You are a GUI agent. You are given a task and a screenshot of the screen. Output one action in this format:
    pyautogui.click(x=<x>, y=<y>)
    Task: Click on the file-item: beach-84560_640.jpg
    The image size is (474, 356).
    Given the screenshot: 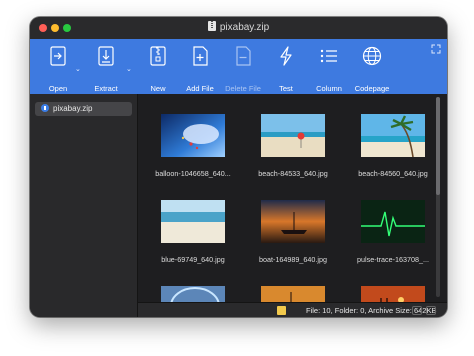 What is the action you would take?
    pyautogui.click(x=393, y=156)
    